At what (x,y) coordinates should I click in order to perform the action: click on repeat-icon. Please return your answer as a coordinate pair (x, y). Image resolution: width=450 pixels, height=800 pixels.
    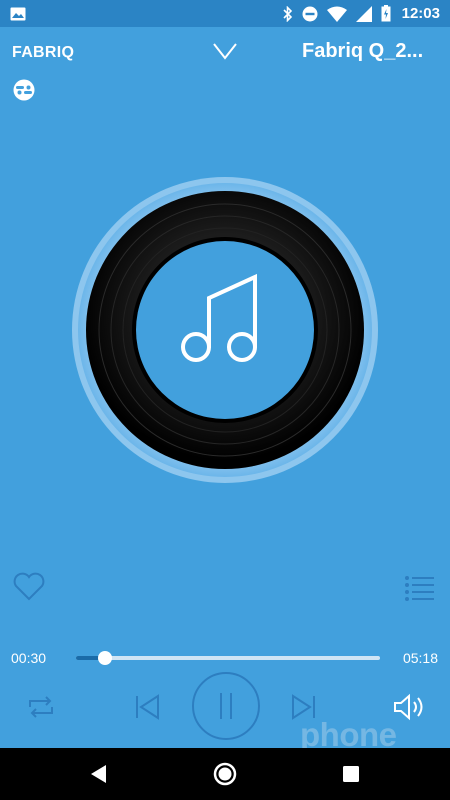
    Looking at the image, I should click on (41, 707).